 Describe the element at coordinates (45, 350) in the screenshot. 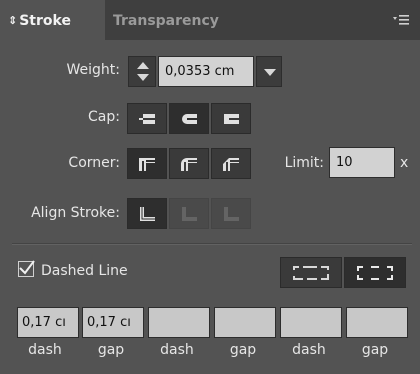

I see `dash-label-1: dash` at that location.